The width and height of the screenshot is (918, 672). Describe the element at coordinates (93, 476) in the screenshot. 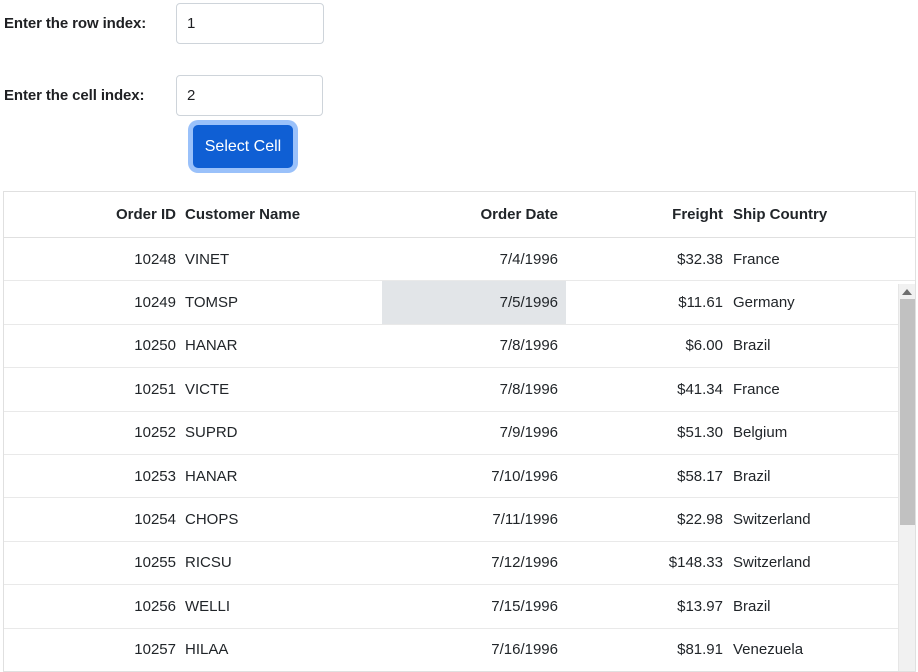

I see `table-cell-order-id: 10253` at that location.